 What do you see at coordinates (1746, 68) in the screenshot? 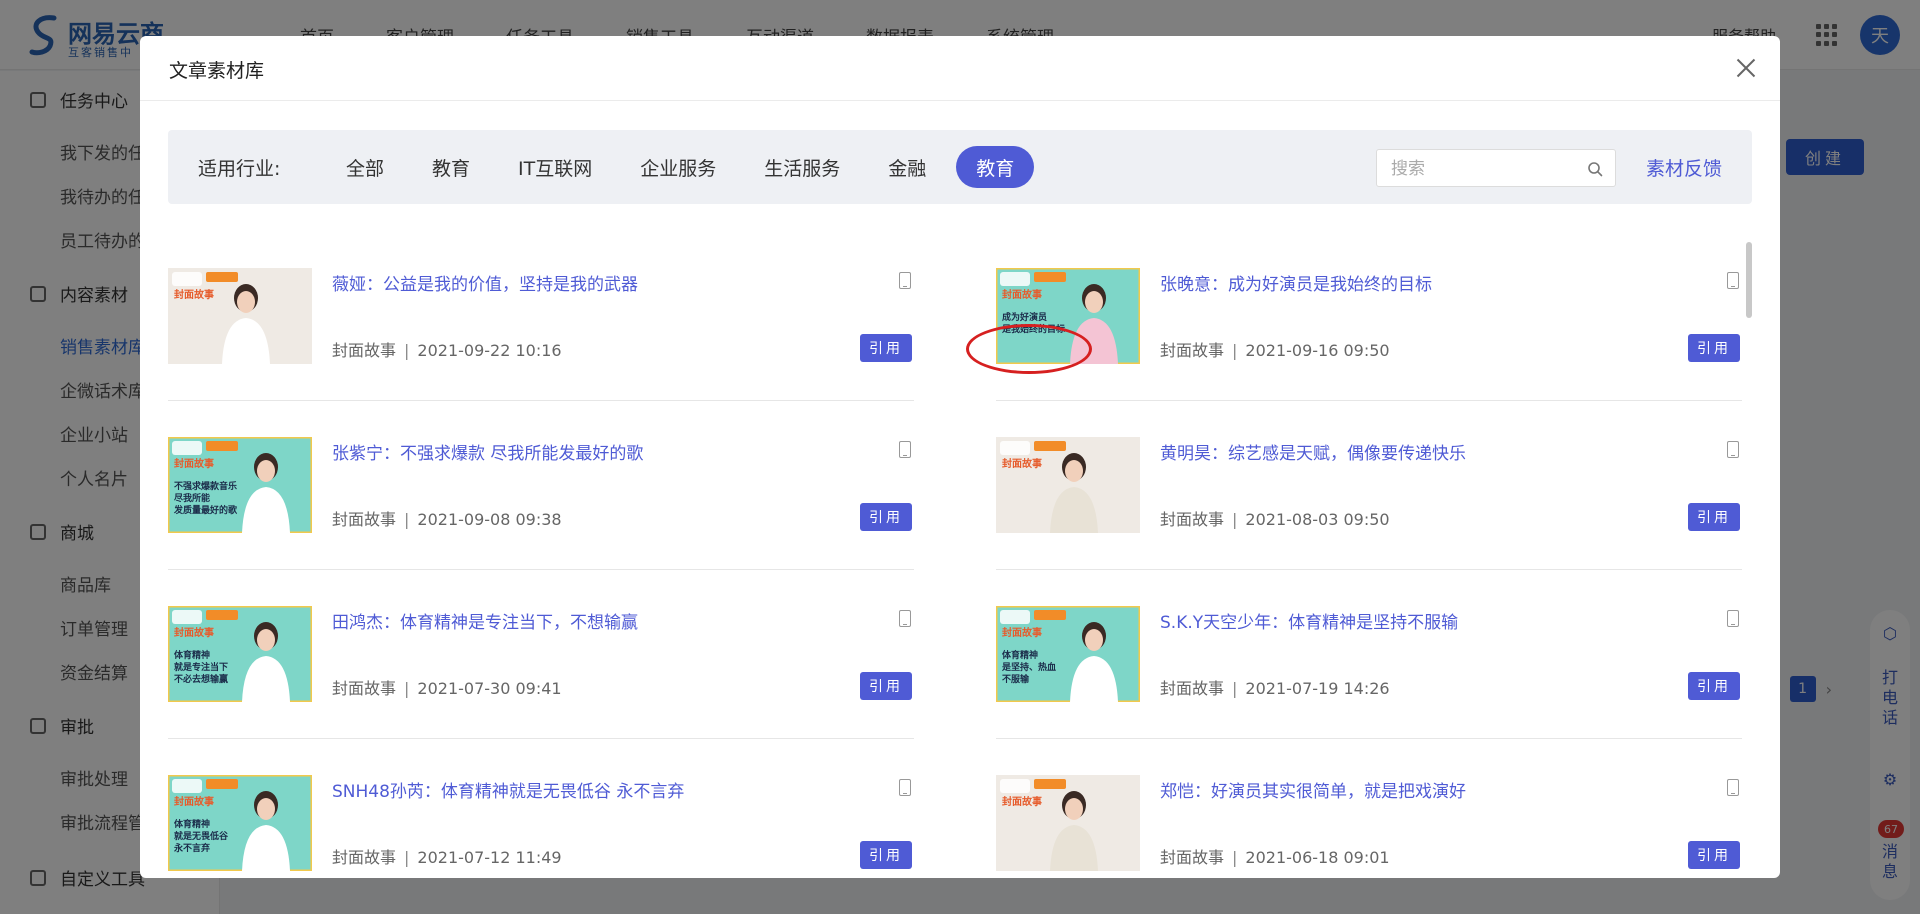
I see `close-icon` at bounding box center [1746, 68].